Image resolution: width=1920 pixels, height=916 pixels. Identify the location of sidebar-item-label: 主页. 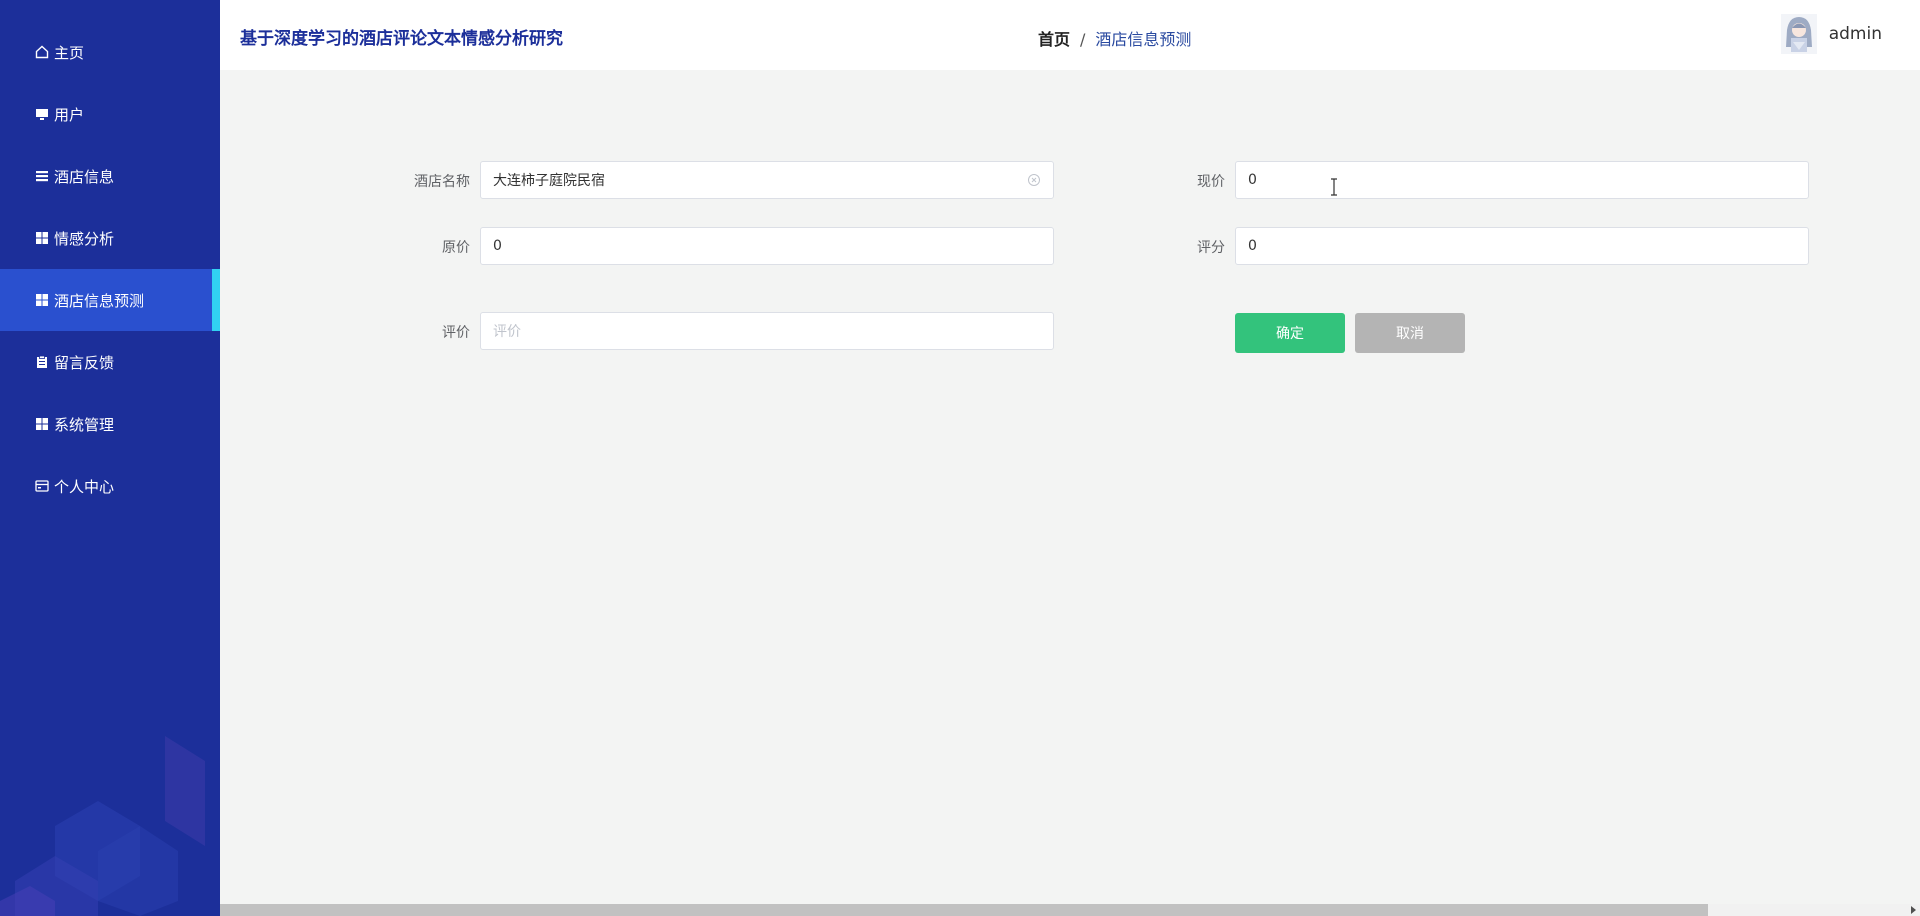
(69, 52).